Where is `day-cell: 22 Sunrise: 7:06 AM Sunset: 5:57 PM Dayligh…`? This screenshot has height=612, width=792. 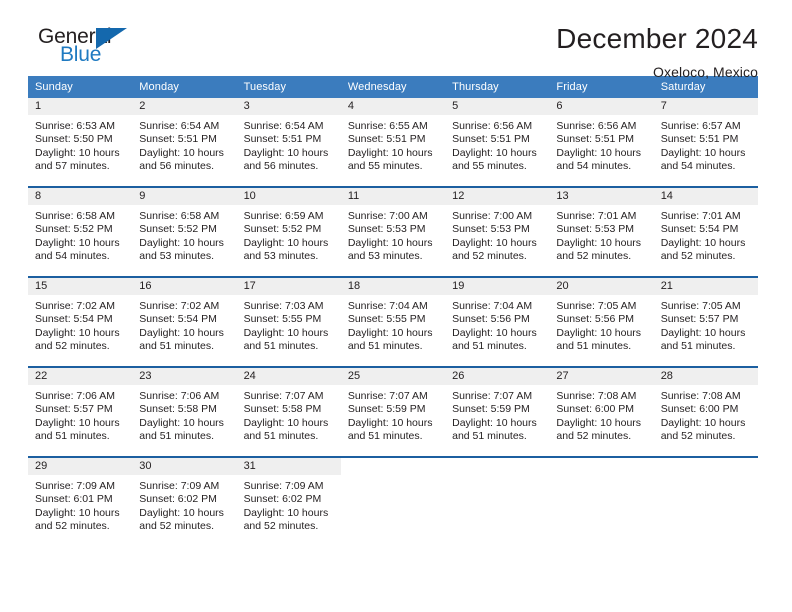 day-cell: 22 Sunrise: 7:06 AM Sunset: 5:57 PM Dayligh… is located at coordinates (80, 412).